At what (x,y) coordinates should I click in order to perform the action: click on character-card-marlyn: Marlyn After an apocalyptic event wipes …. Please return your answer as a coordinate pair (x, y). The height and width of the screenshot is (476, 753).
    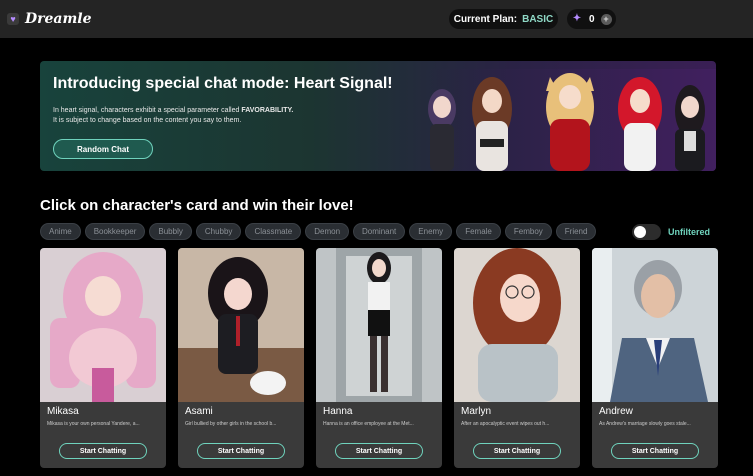
    Looking at the image, I should click on (517, 358).